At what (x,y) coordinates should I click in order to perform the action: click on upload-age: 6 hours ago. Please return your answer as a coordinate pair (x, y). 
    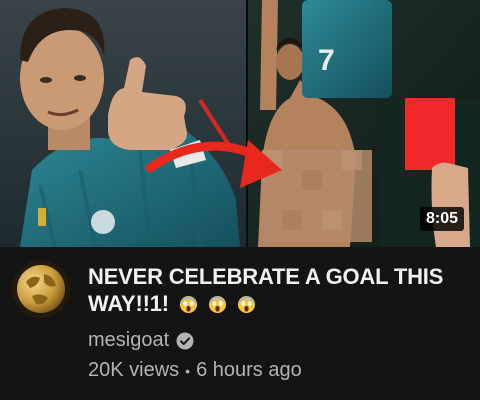
    Looking at the image, I should click on (249, 370).